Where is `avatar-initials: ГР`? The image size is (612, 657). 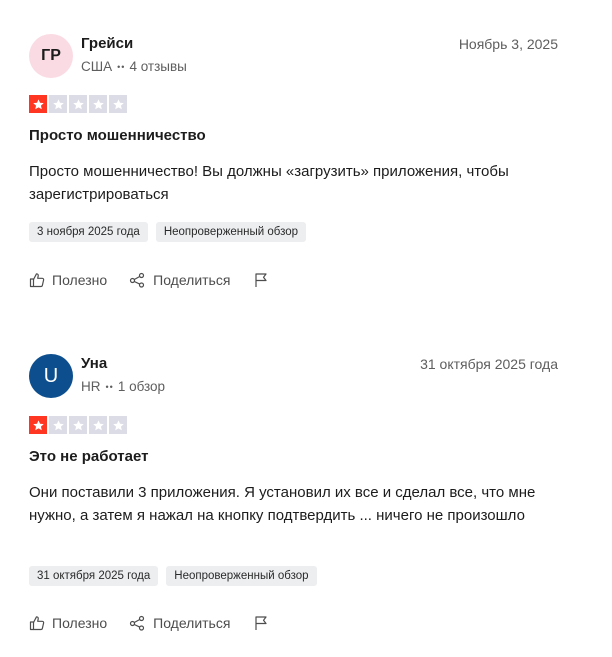 avatar-initials: ГР is located at coordinates (51, 55).